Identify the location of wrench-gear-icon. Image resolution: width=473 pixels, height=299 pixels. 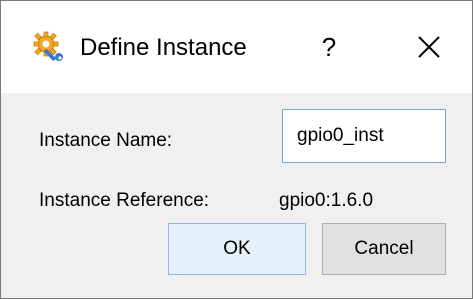
(48, 46).